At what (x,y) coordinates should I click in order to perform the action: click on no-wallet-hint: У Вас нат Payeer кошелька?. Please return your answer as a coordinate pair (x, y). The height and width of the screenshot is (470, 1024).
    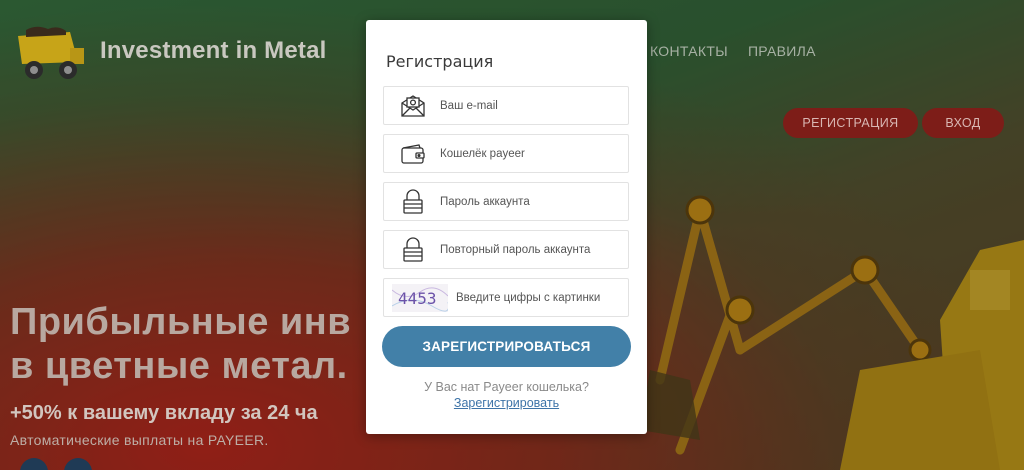
    Looking at the image, I should click on (506, 387).